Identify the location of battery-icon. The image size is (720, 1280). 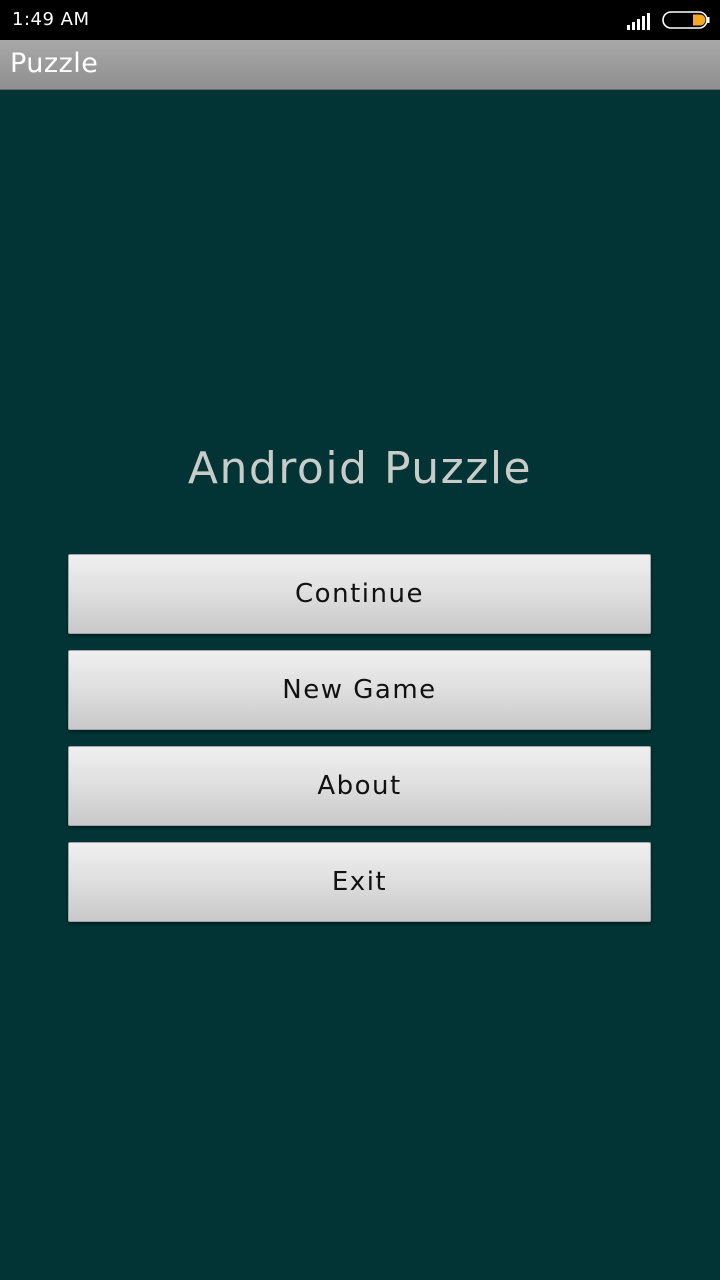
(686, 20).